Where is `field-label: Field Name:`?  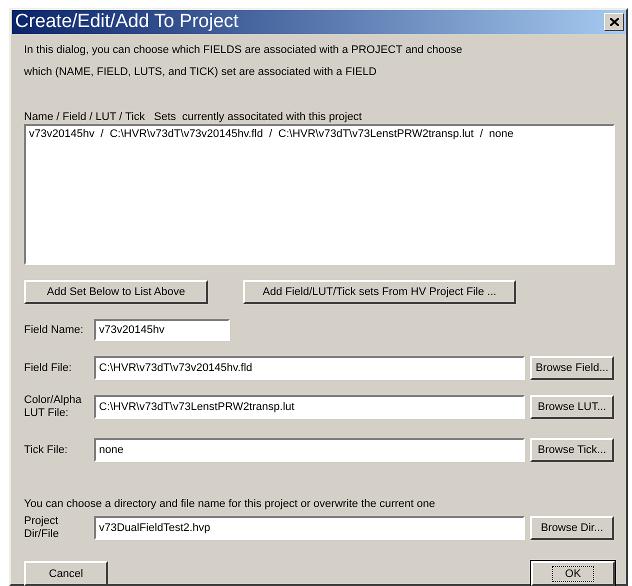
field-label: Field Name: is located at coordinates (54, 330).